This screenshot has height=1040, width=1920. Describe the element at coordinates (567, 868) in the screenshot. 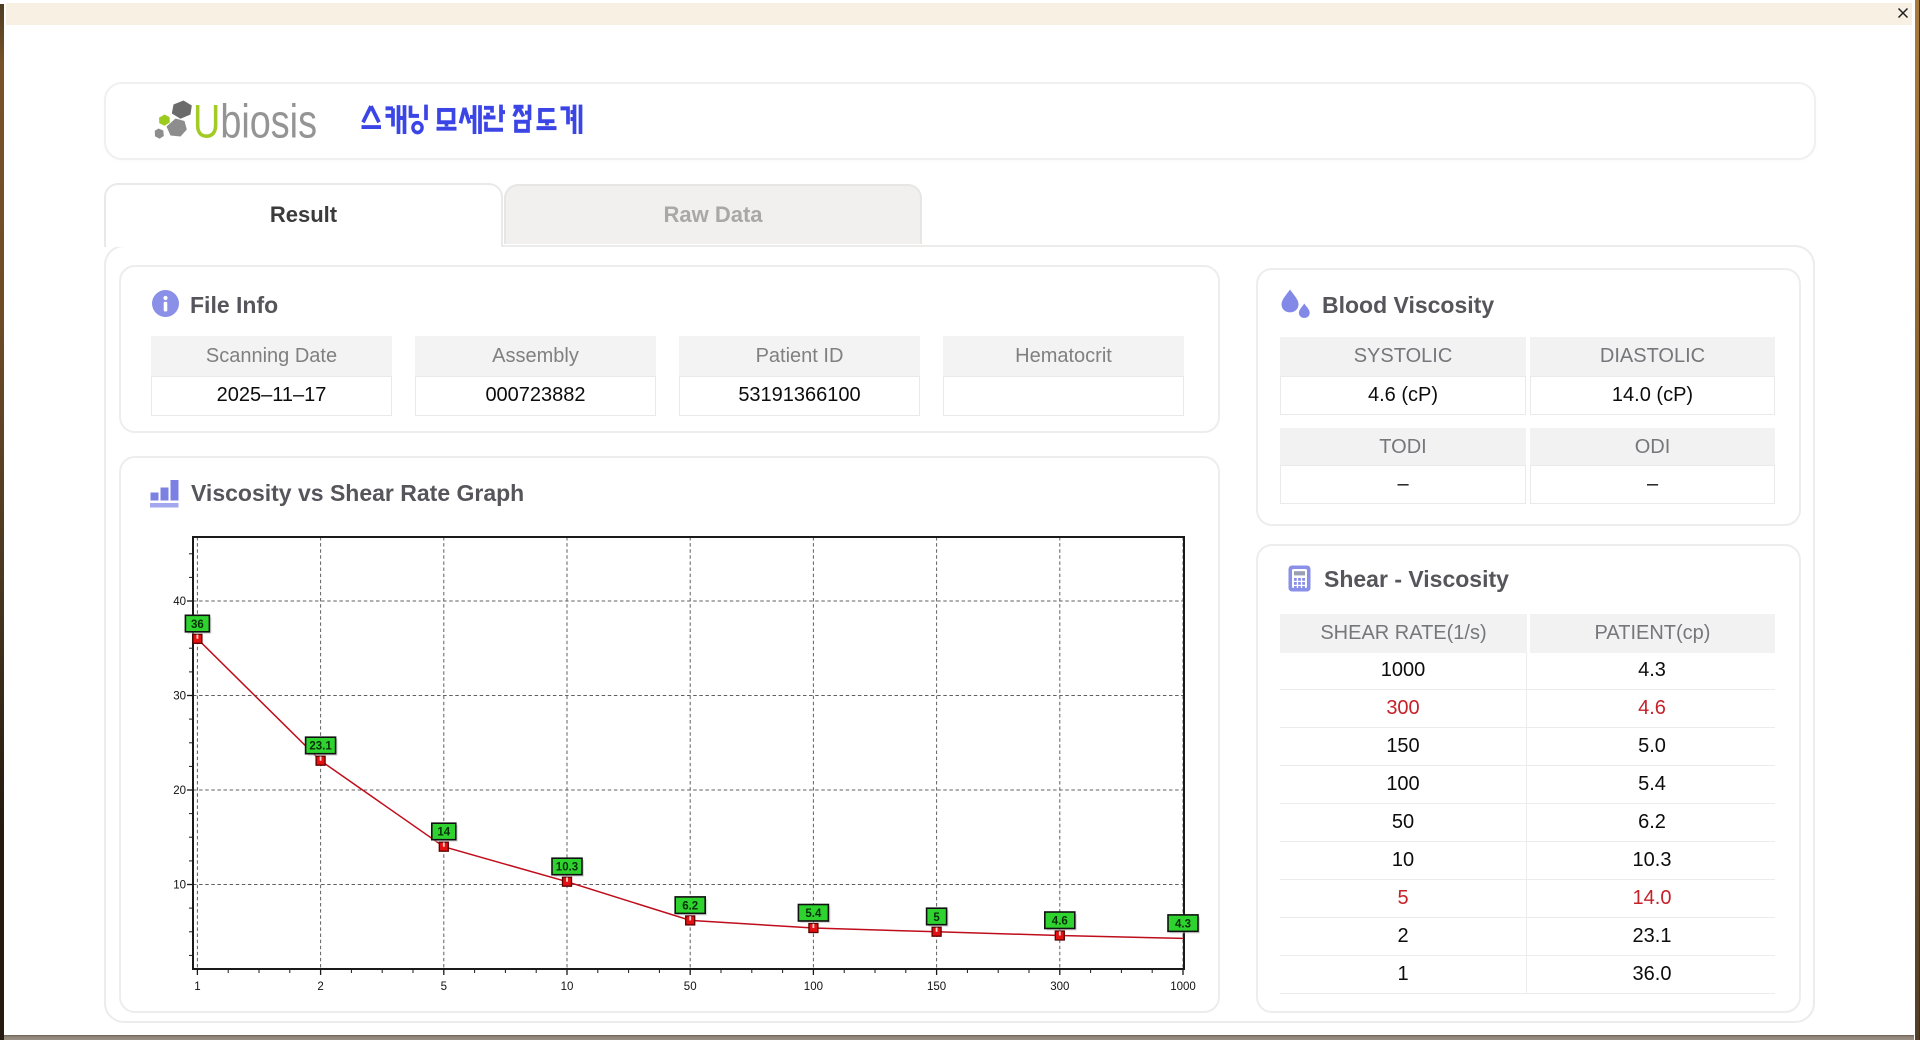

I see `svg-text: 10.3` at that location.